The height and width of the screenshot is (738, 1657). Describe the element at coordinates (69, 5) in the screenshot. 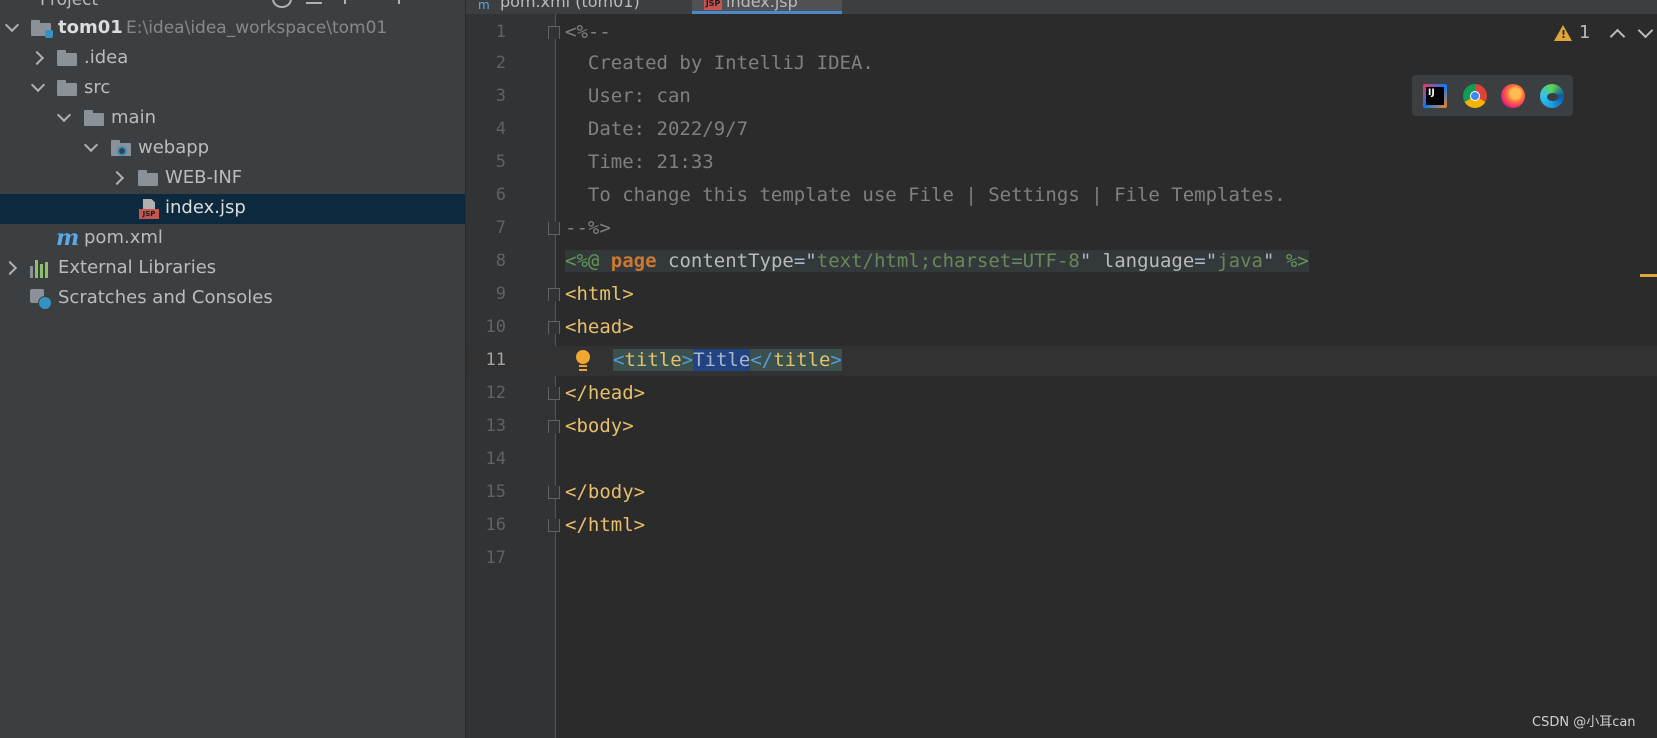

I see `project-panel-title: Project` at that location.